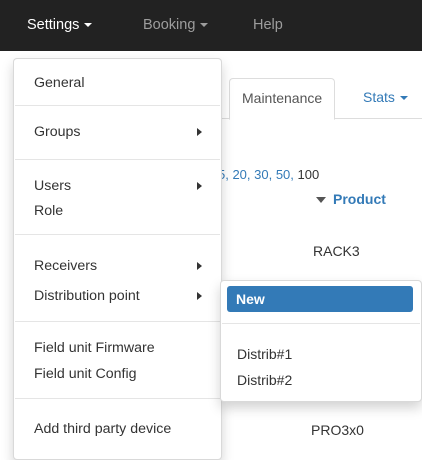 The image size is (422, 460). What do you see at coordinates (211, 25) in the screenshot?
I see `top-navbar: Settings Booking Help` at bounding box center [211, 25].